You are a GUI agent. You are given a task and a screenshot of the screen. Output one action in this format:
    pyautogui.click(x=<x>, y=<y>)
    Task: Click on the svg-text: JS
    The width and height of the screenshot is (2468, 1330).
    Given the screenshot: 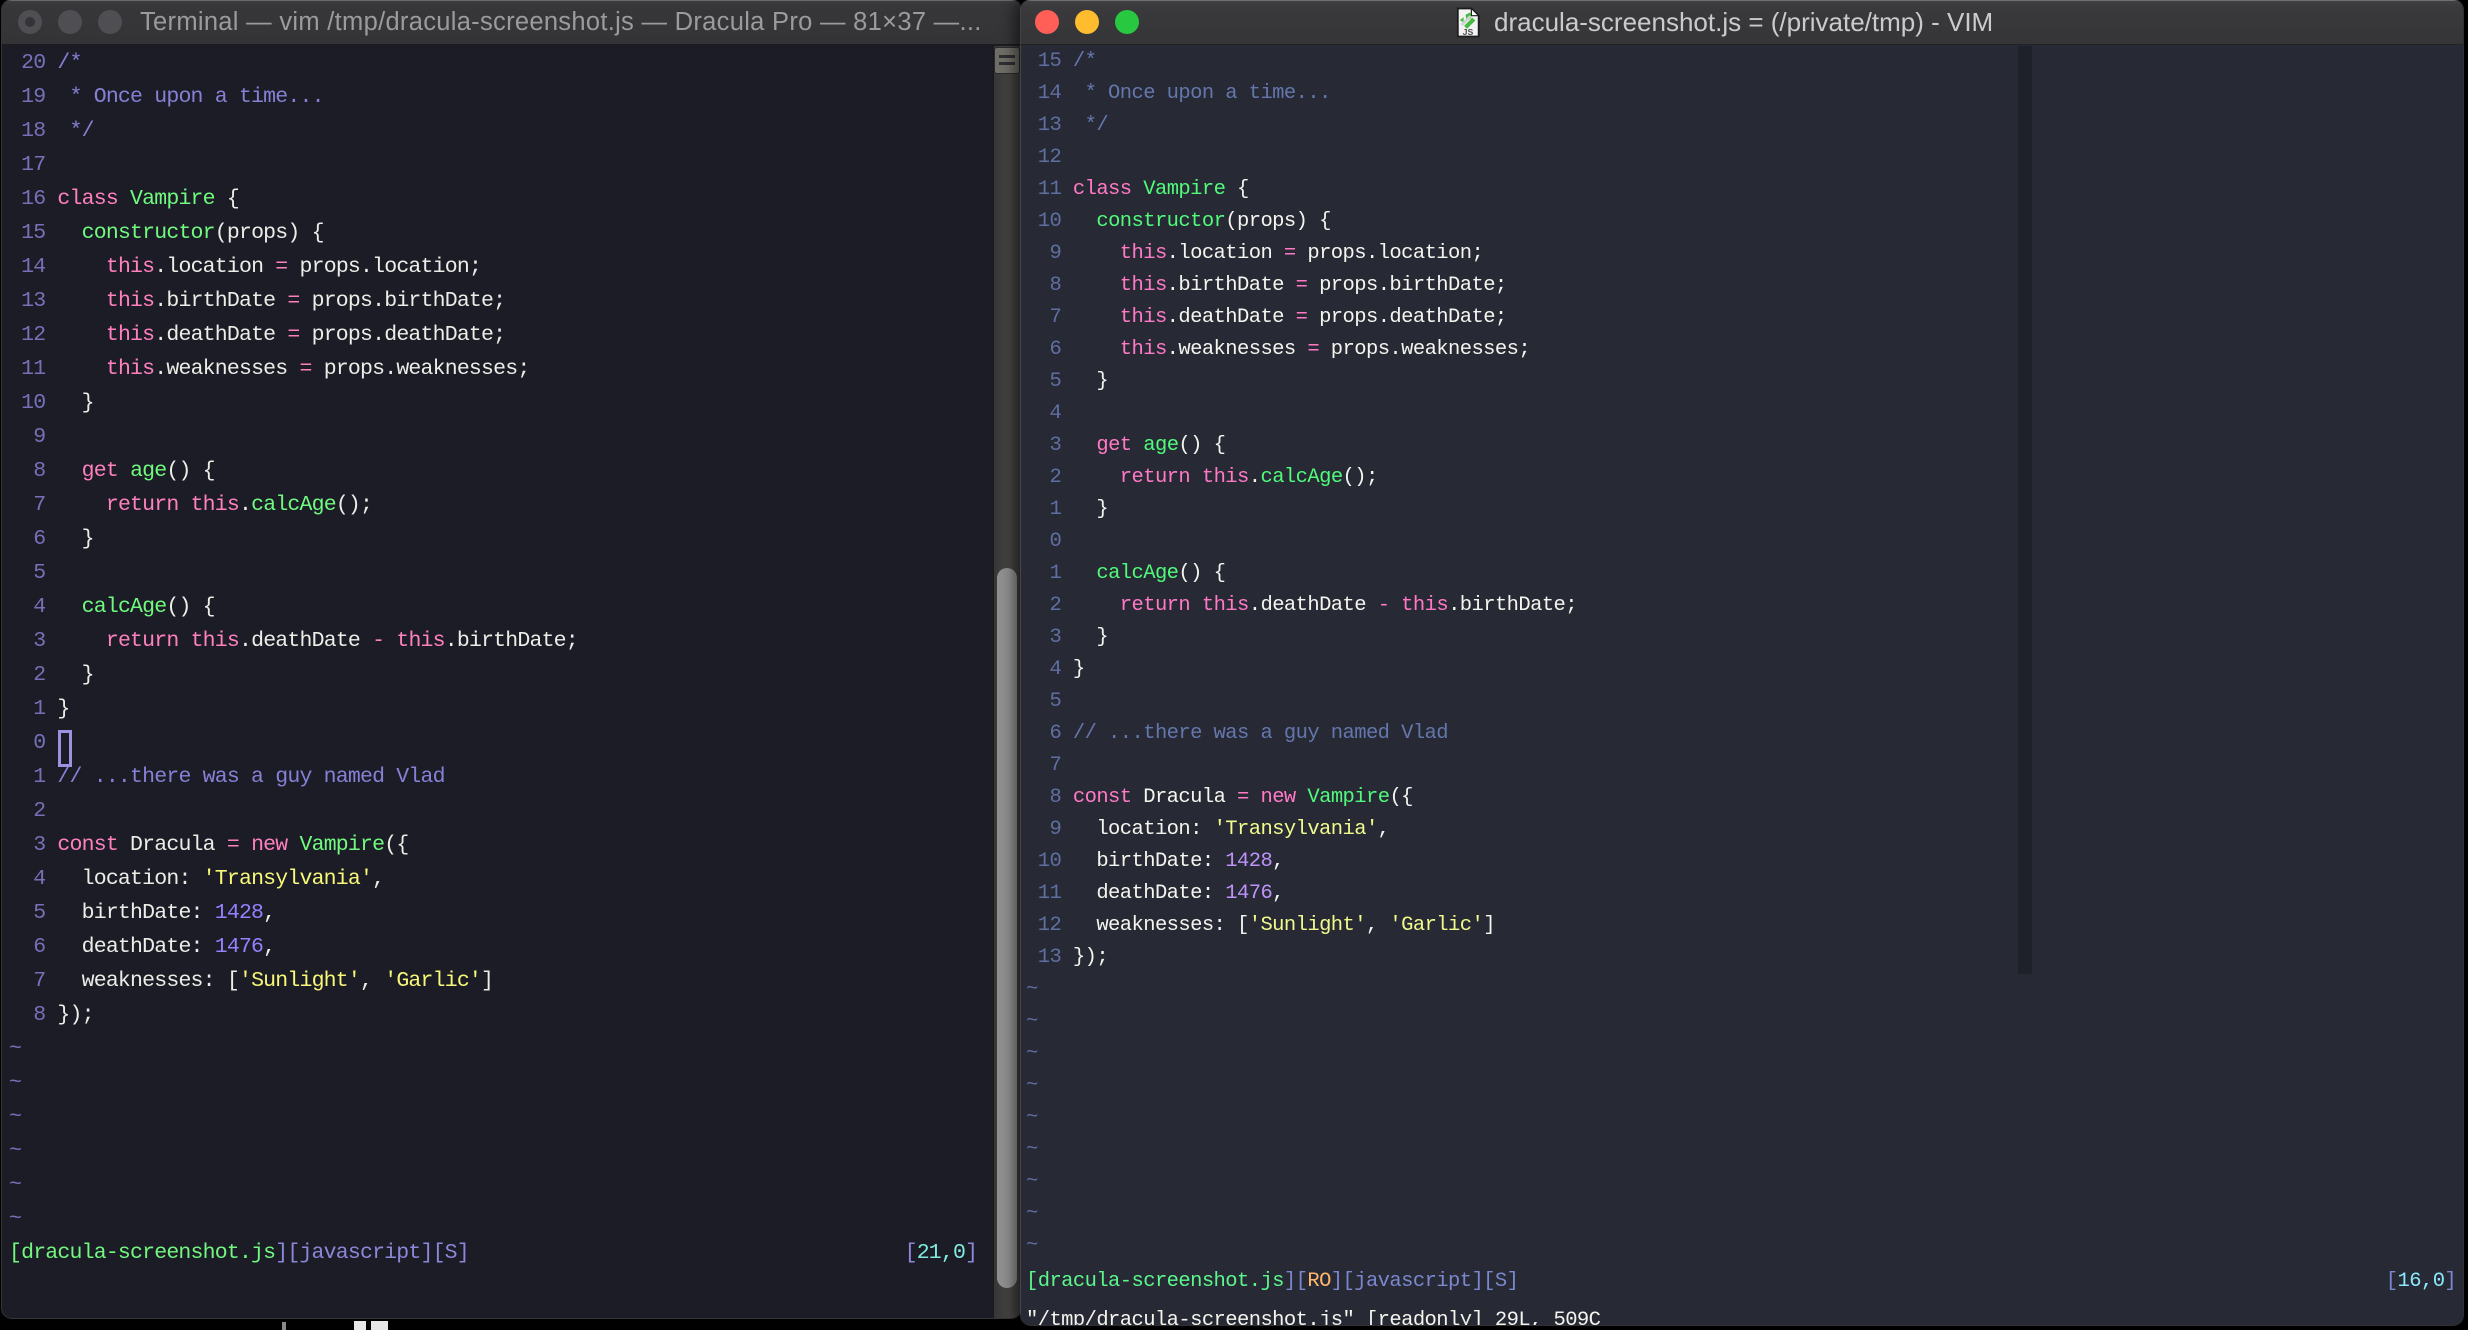 What is the action you would take?
    pyautogui.click(x=1468, y=32)
    